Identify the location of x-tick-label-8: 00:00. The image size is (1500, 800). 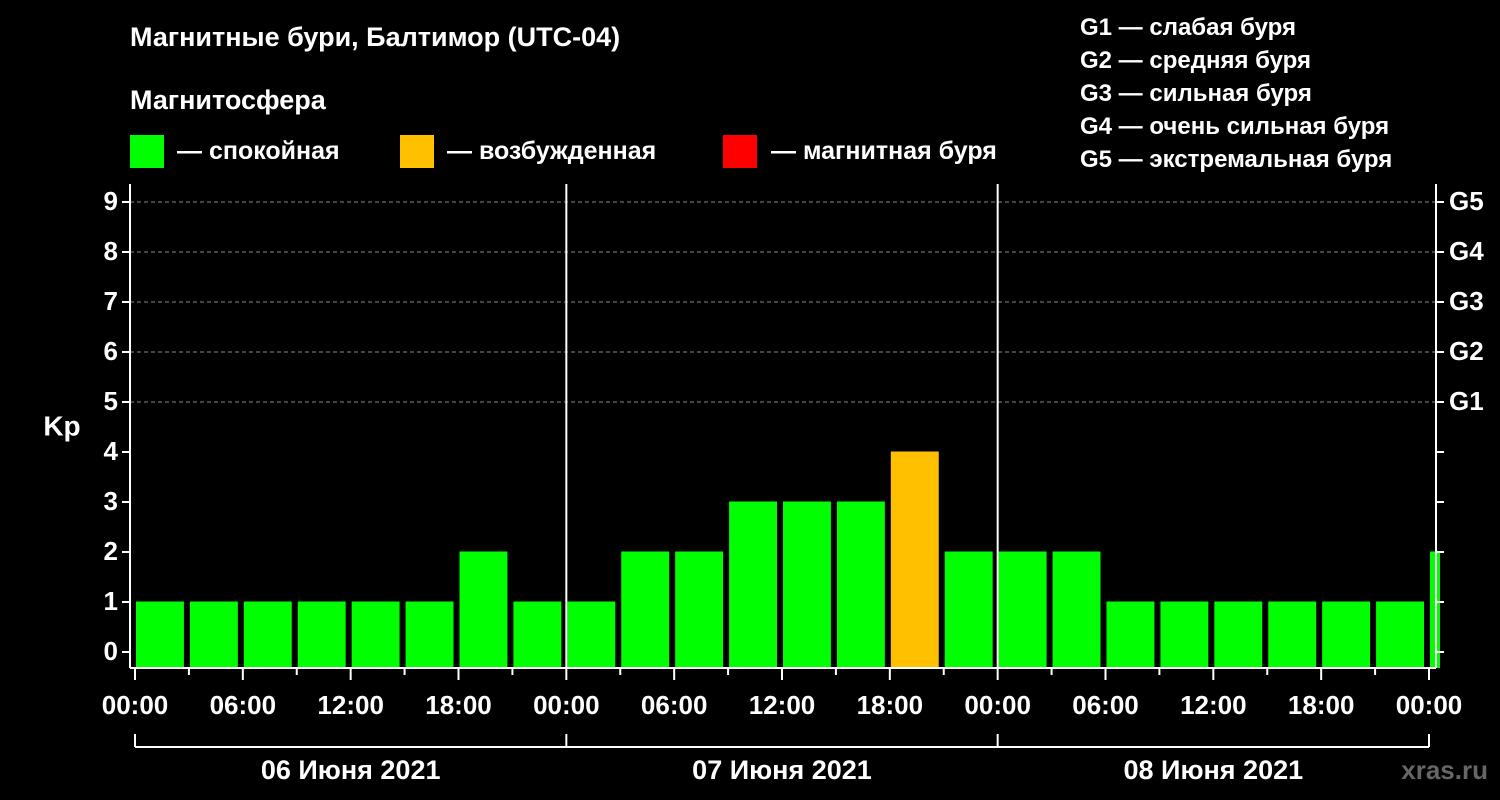
(997, 705).